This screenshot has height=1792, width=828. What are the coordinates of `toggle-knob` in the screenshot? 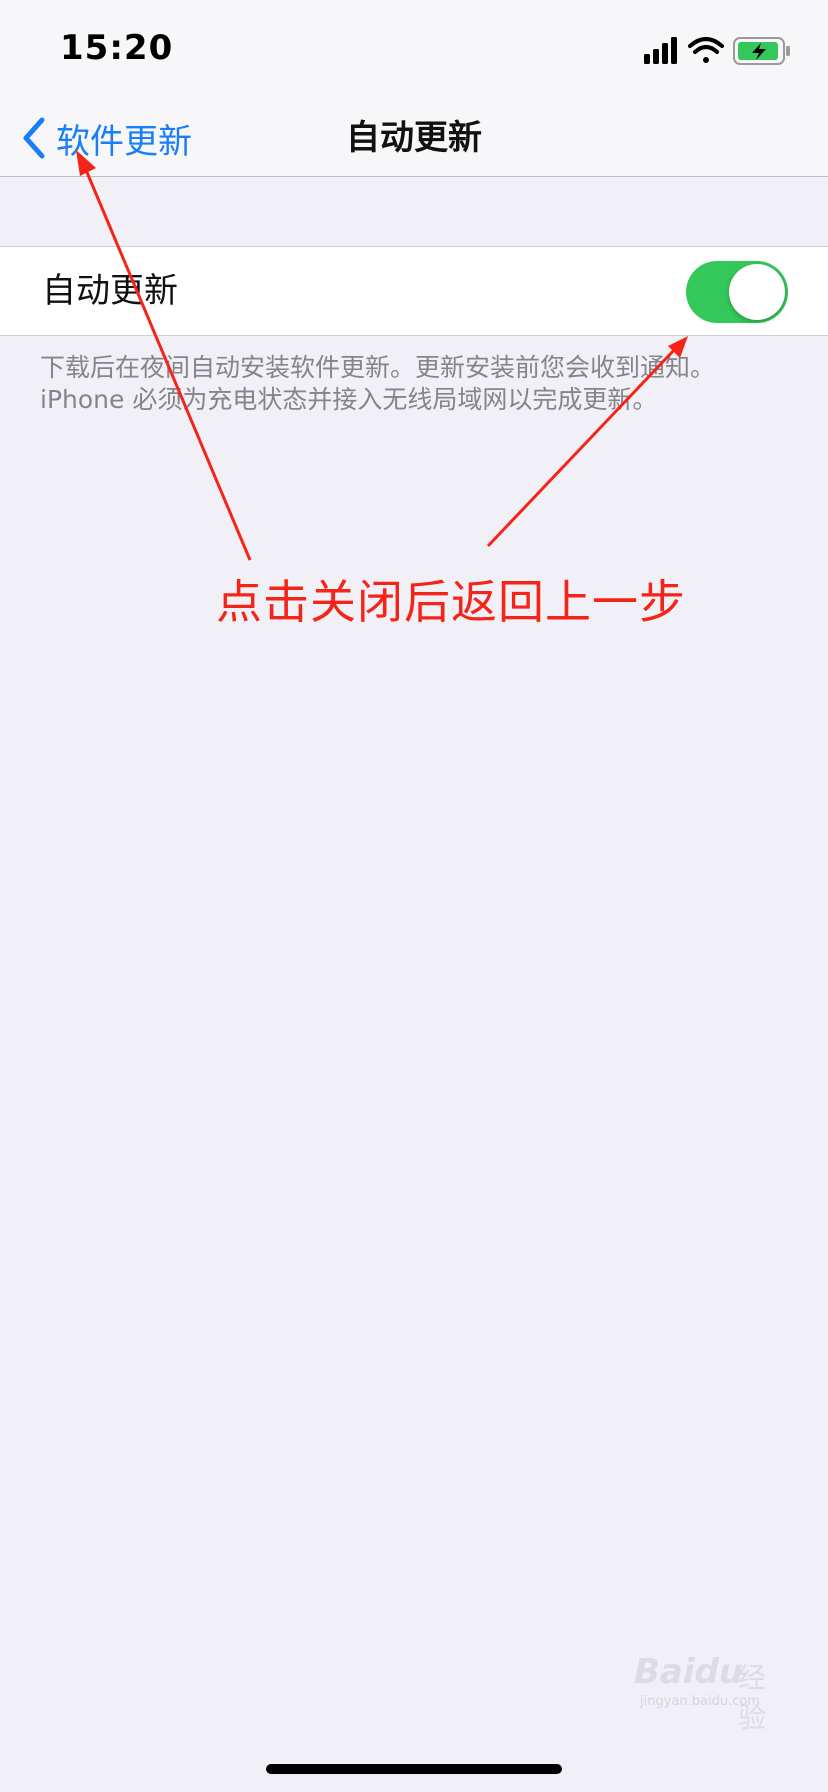 It's located at (757, 292).